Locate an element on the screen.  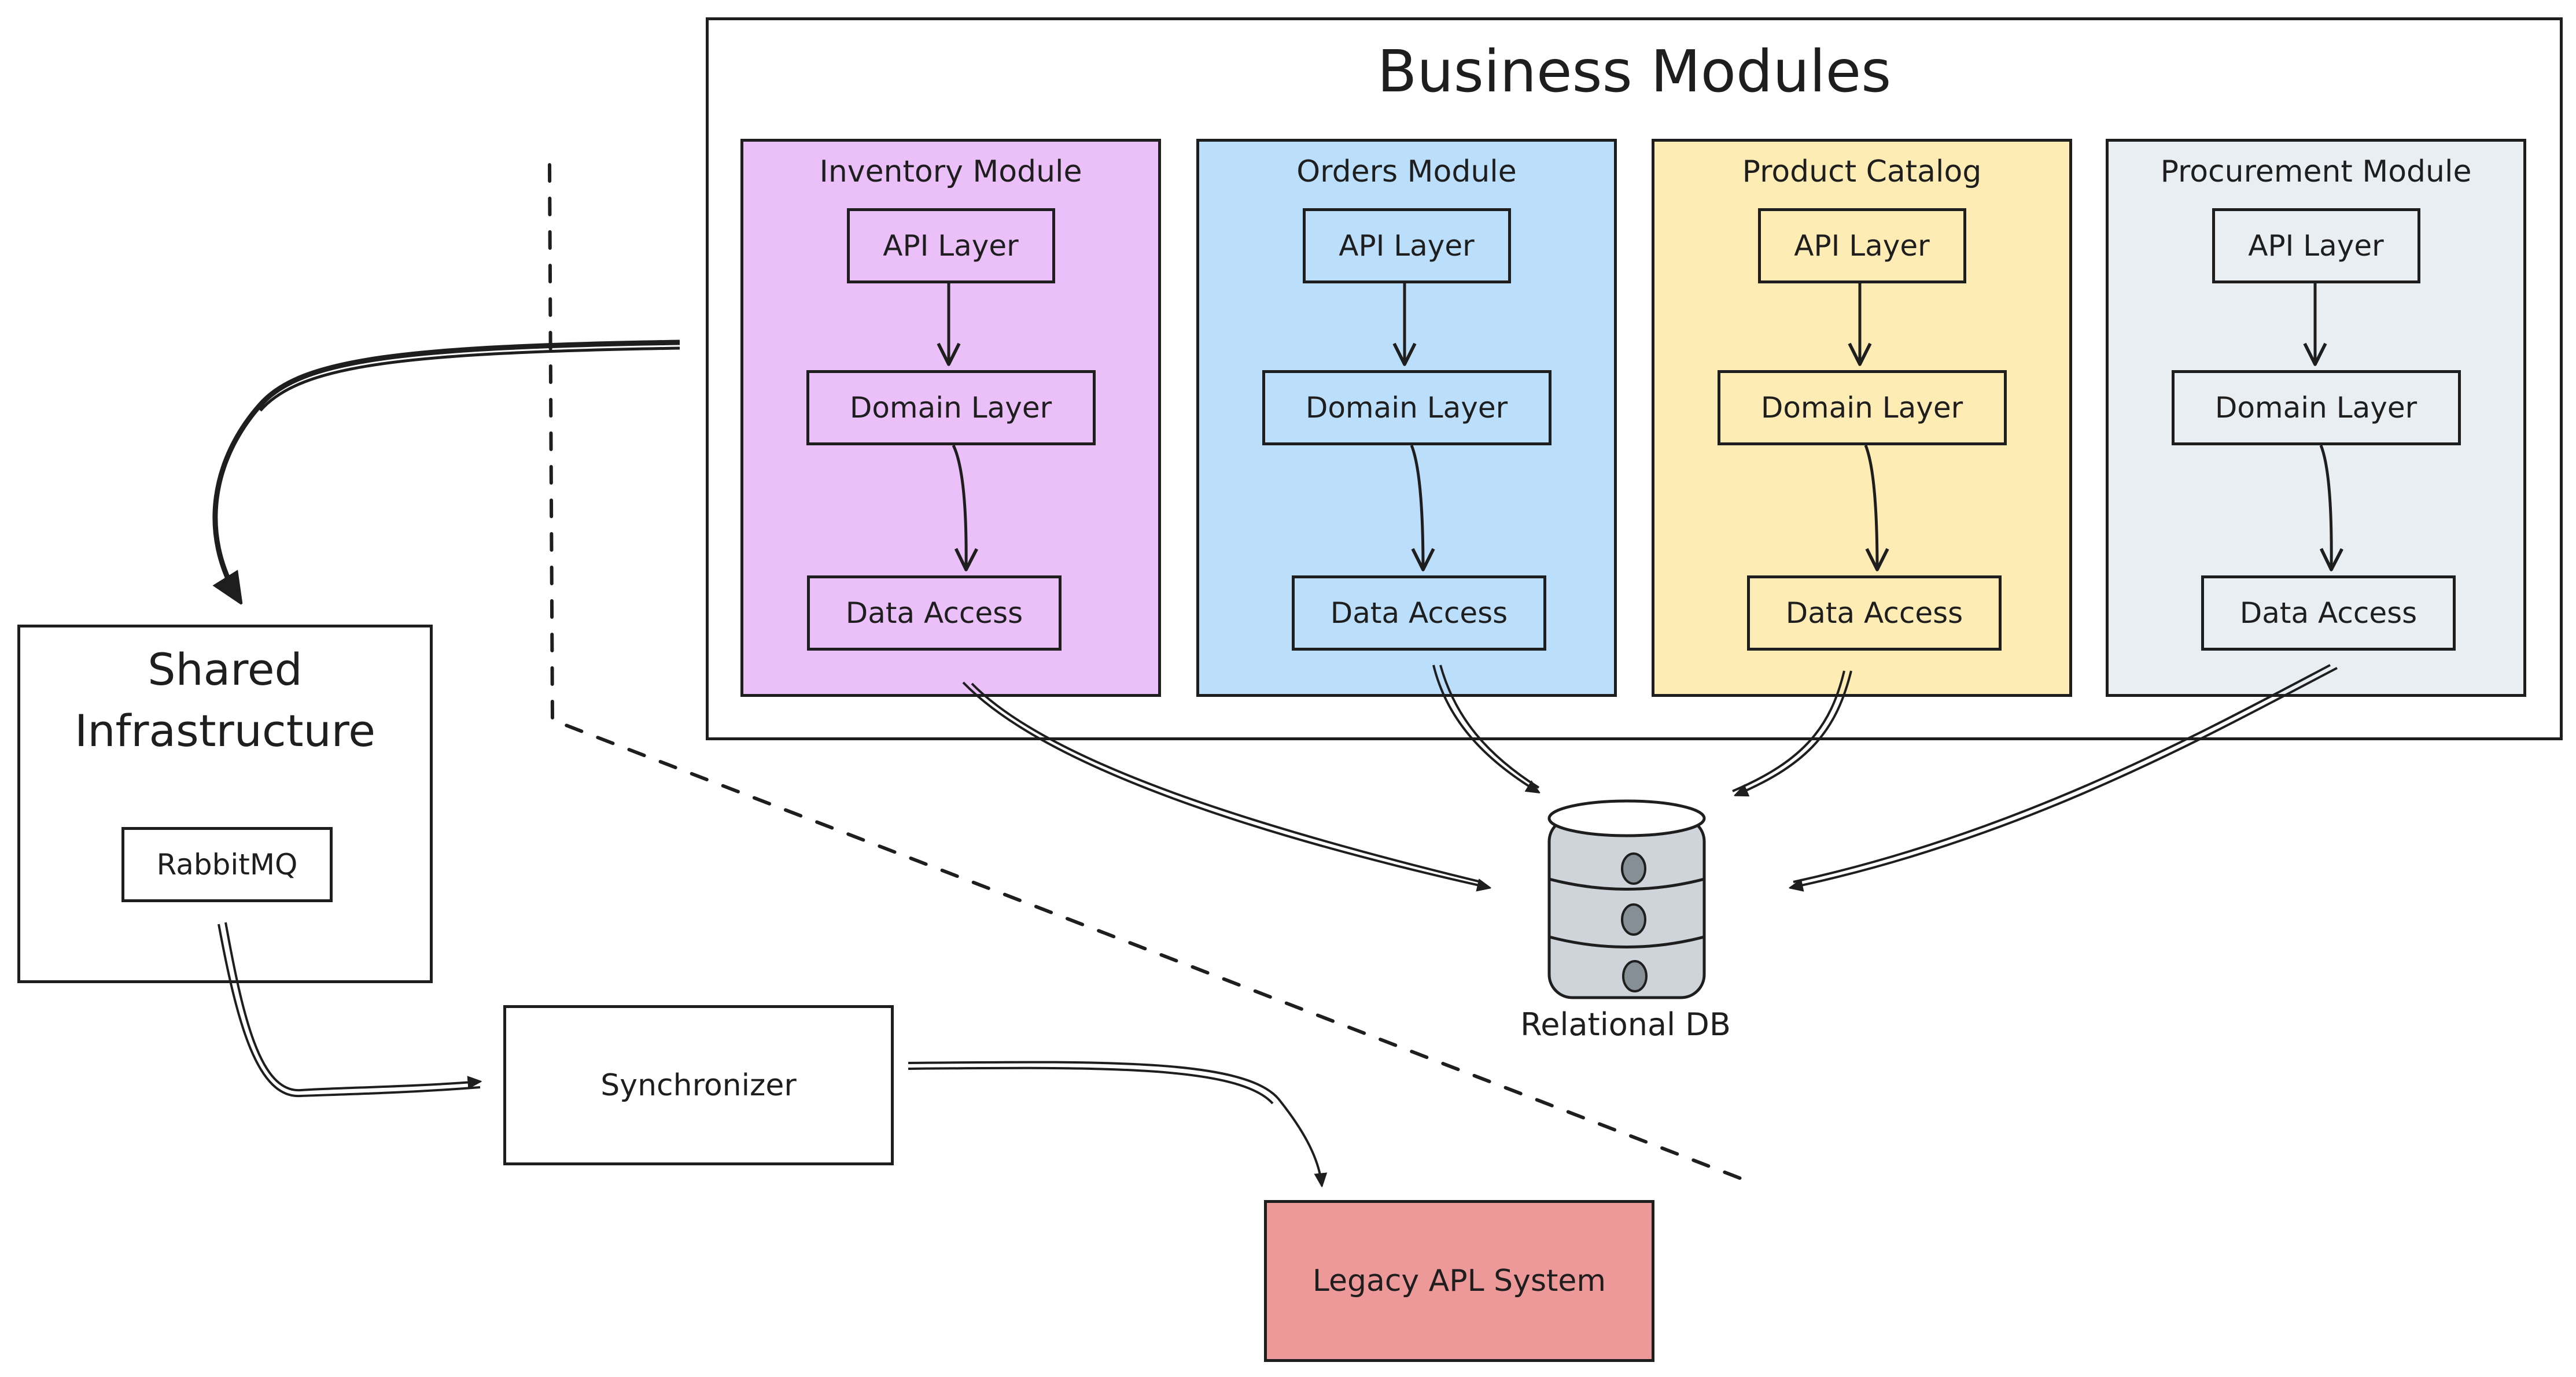
db-ring is located at coordinates (1627, 941).